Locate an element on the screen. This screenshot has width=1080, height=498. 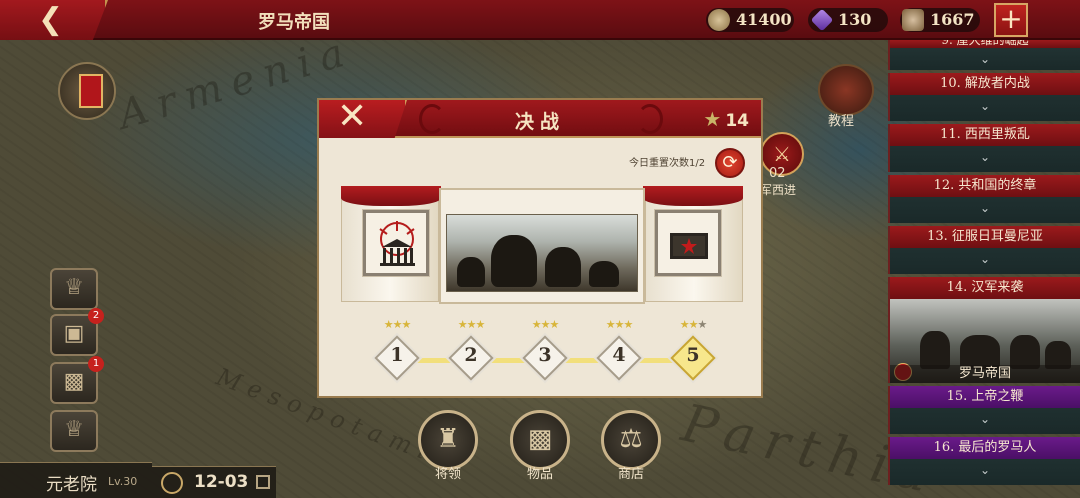
star-total: ★ 14 is located at coordinates (726, 119).